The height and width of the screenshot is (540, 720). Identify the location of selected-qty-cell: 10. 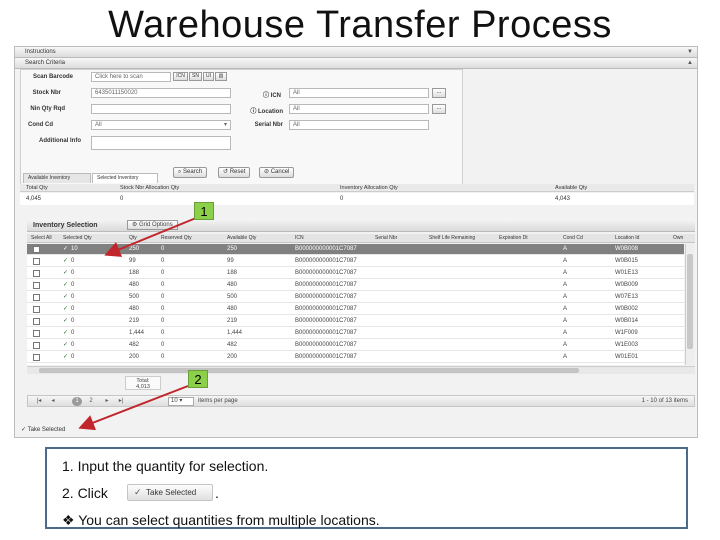
(74, 249).